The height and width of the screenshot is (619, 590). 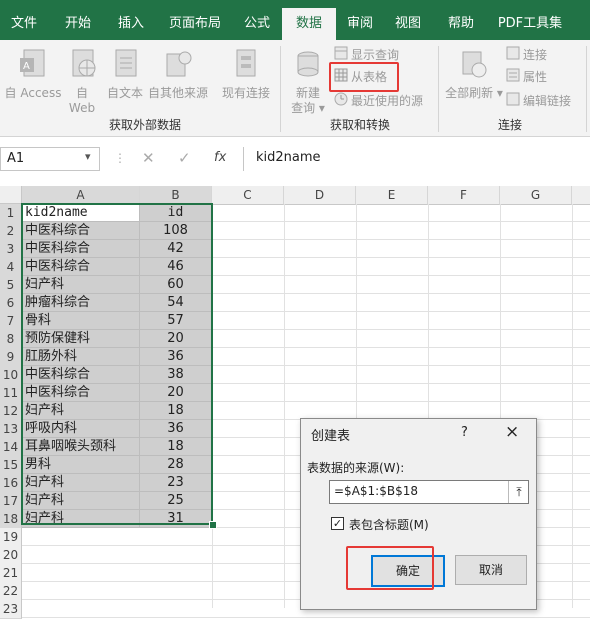 What do you see at coordinates (11, 357) in the screenshot?
I see `row-header: 9` at bounding box center [11, 357].